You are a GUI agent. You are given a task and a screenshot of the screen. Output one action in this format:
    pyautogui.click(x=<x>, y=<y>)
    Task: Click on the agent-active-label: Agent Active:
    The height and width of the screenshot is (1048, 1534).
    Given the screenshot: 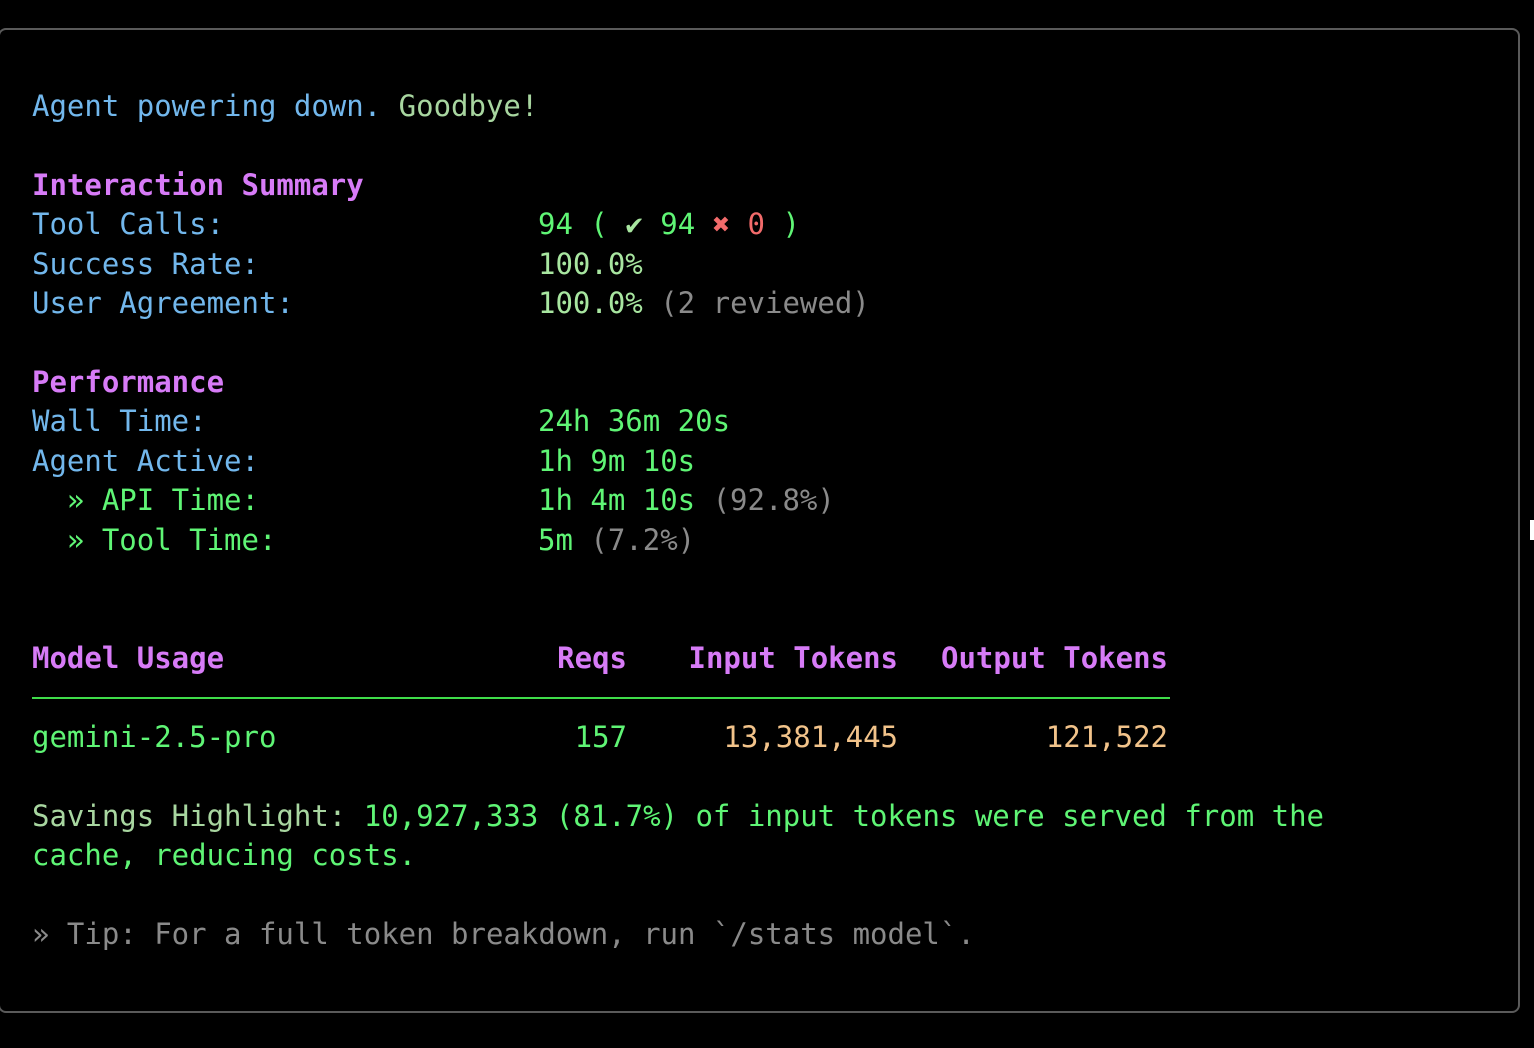 What is the action you would take?
    pyautogui.click(x=145, y=461)
    